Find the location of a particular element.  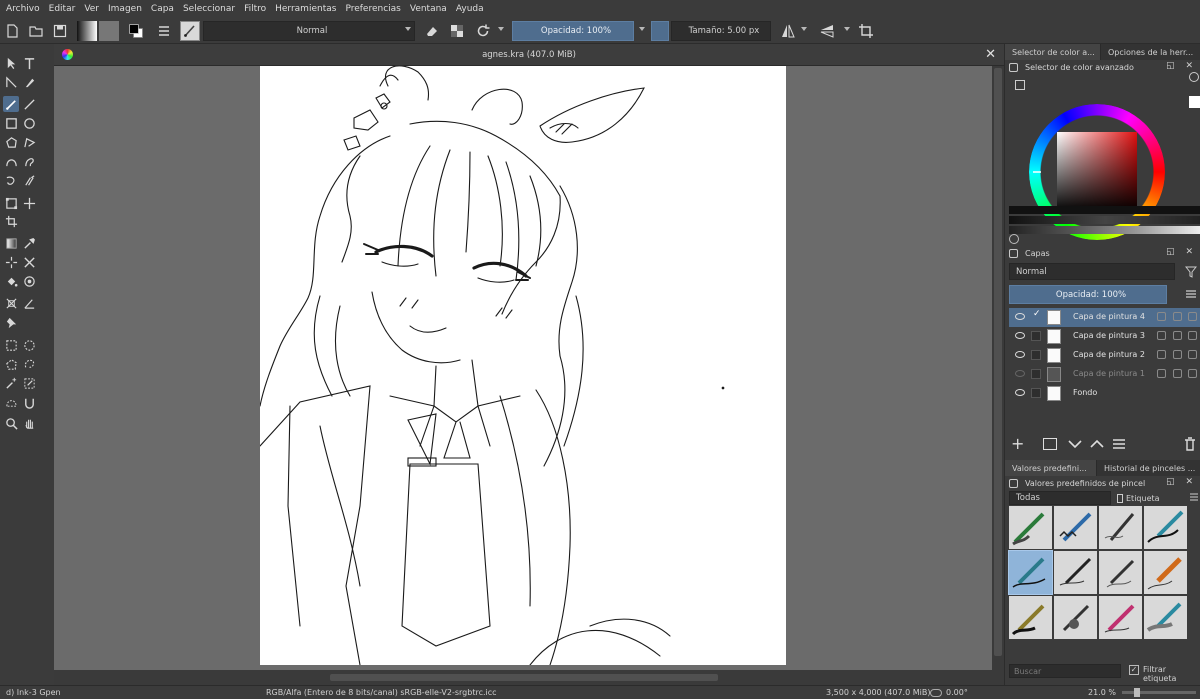

edit-shapes-icon is located at coordinates (11, 82).